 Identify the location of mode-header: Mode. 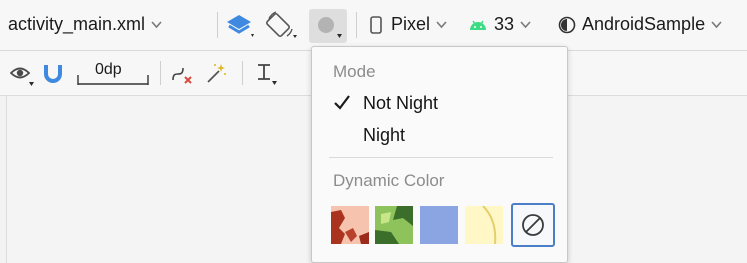
(354, 71).